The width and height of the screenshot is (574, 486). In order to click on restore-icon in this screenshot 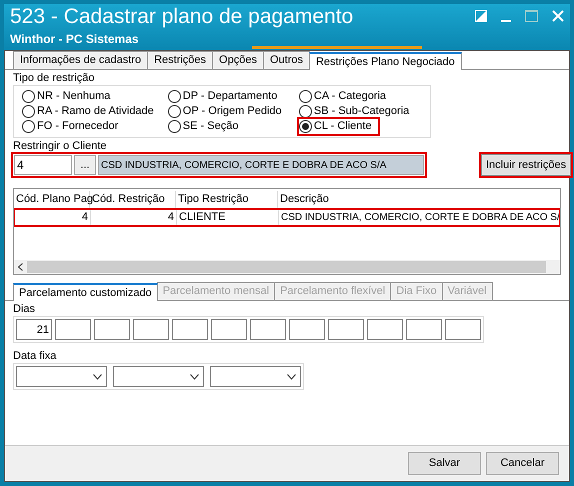, I will do `click(481, 16)`.